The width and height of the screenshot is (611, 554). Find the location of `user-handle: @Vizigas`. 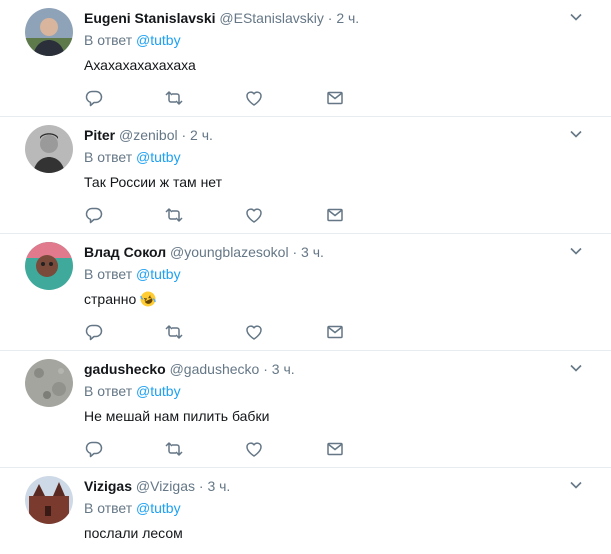

user-handle: @Vizigas is located at coordinates (165, 486).